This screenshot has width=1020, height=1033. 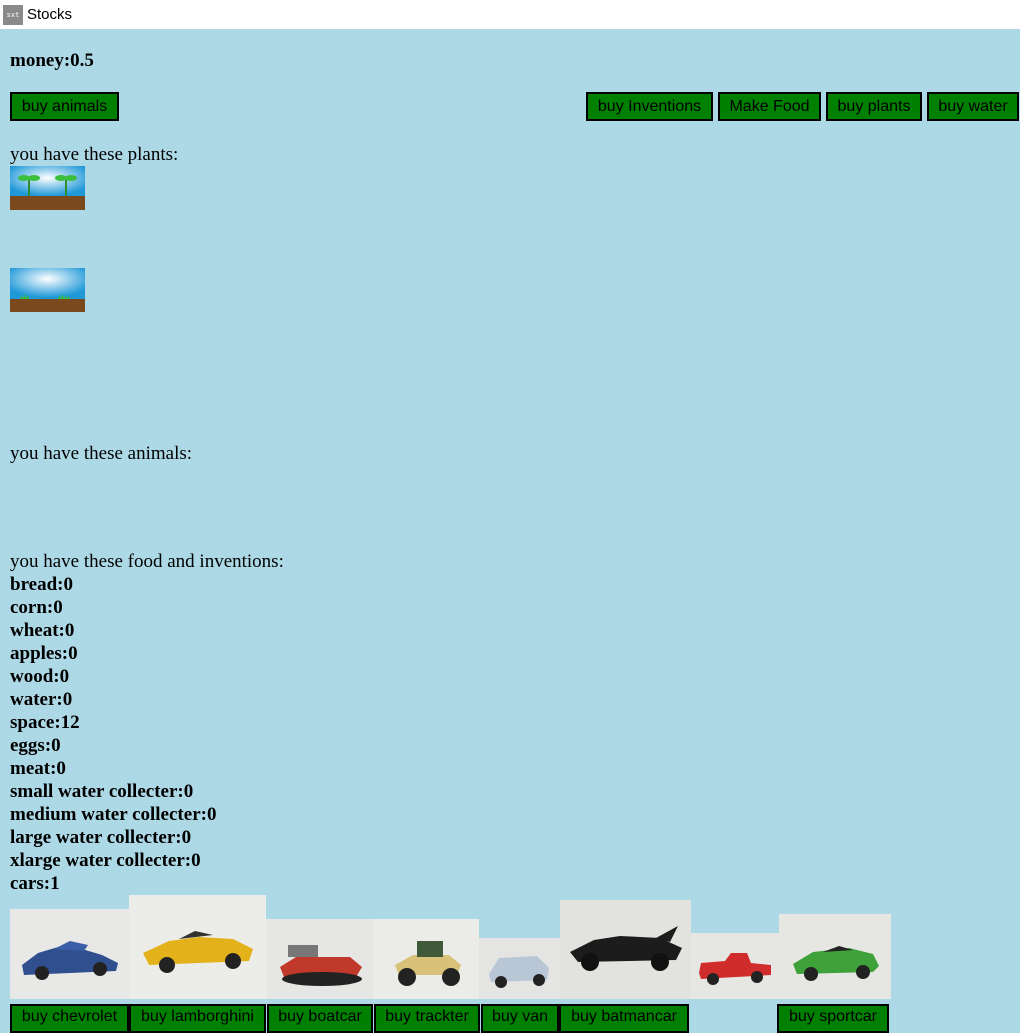 What do you see at coordinates (320, 1018) in the screenshot?
I see `buy-boatcar-button: buy boatcar` at bounding box center [320, 1018].